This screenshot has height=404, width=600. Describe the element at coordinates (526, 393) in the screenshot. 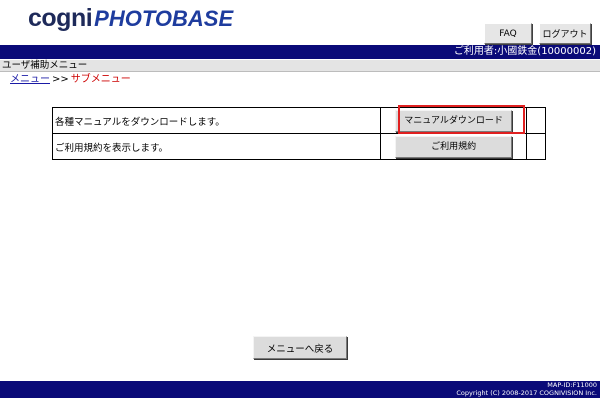

I see `copyright-text: Copyright (C) 2008-2017 COGNIVISION Inc.` at that location.